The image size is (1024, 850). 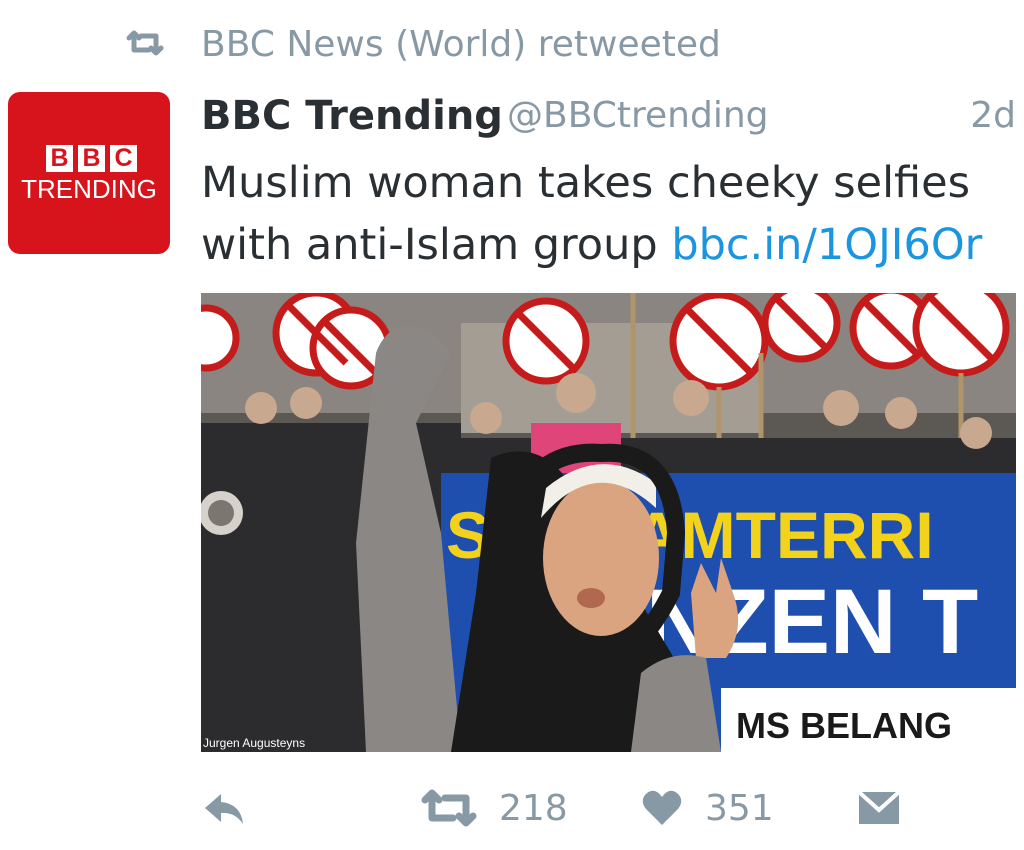 What do you see at coordinates (352, 116) in the screenshot?
I see `author-display-name: BBC Trending` at bounding box center [352, 116].